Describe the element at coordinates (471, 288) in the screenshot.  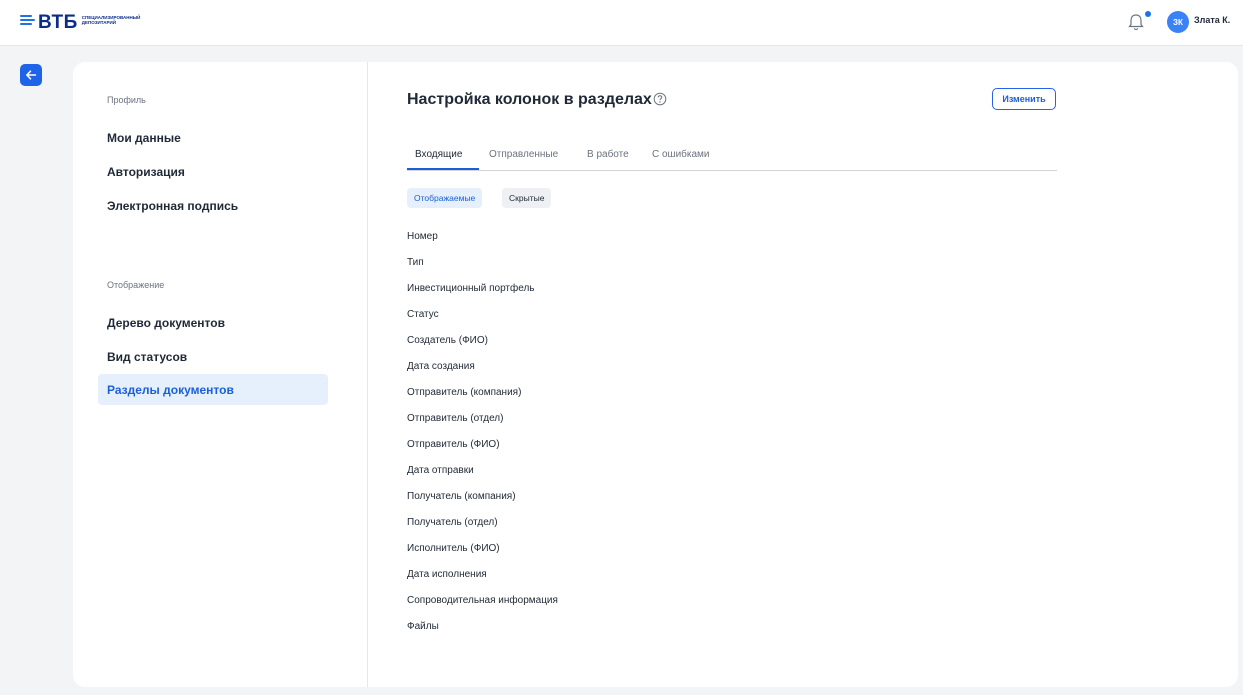
I see `column-item: Инвестиционный портфель` at that location.